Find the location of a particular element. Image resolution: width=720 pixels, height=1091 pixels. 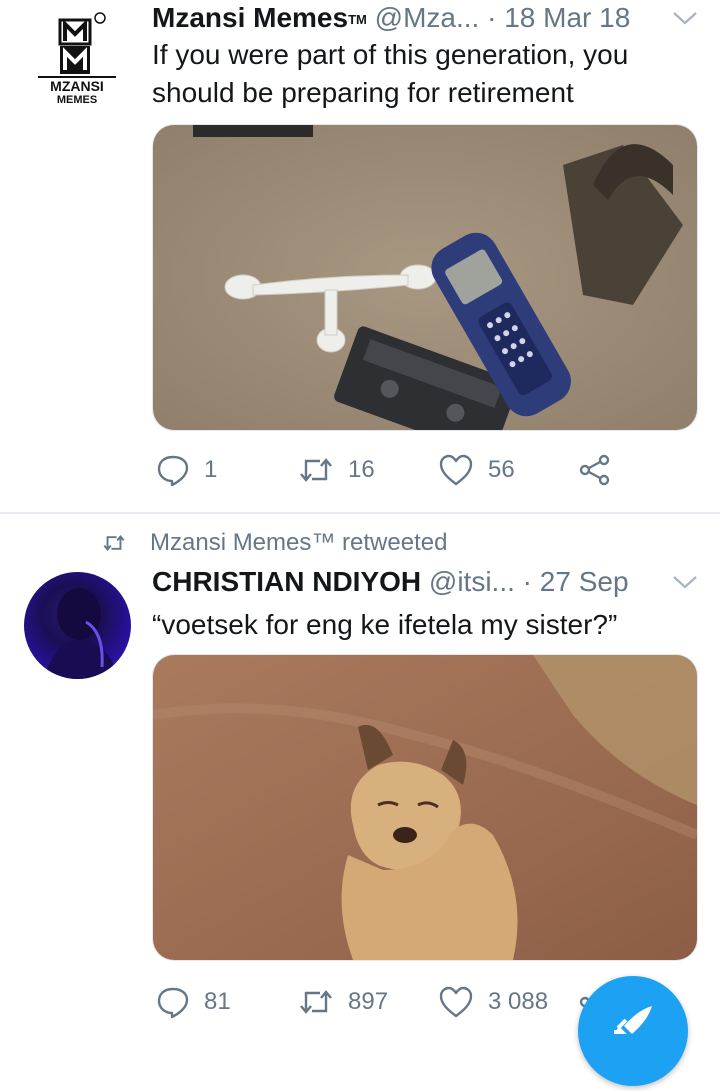

retweeted-by-label: Mzansi Memes™ retweeted is located at coordinates (299, 542).